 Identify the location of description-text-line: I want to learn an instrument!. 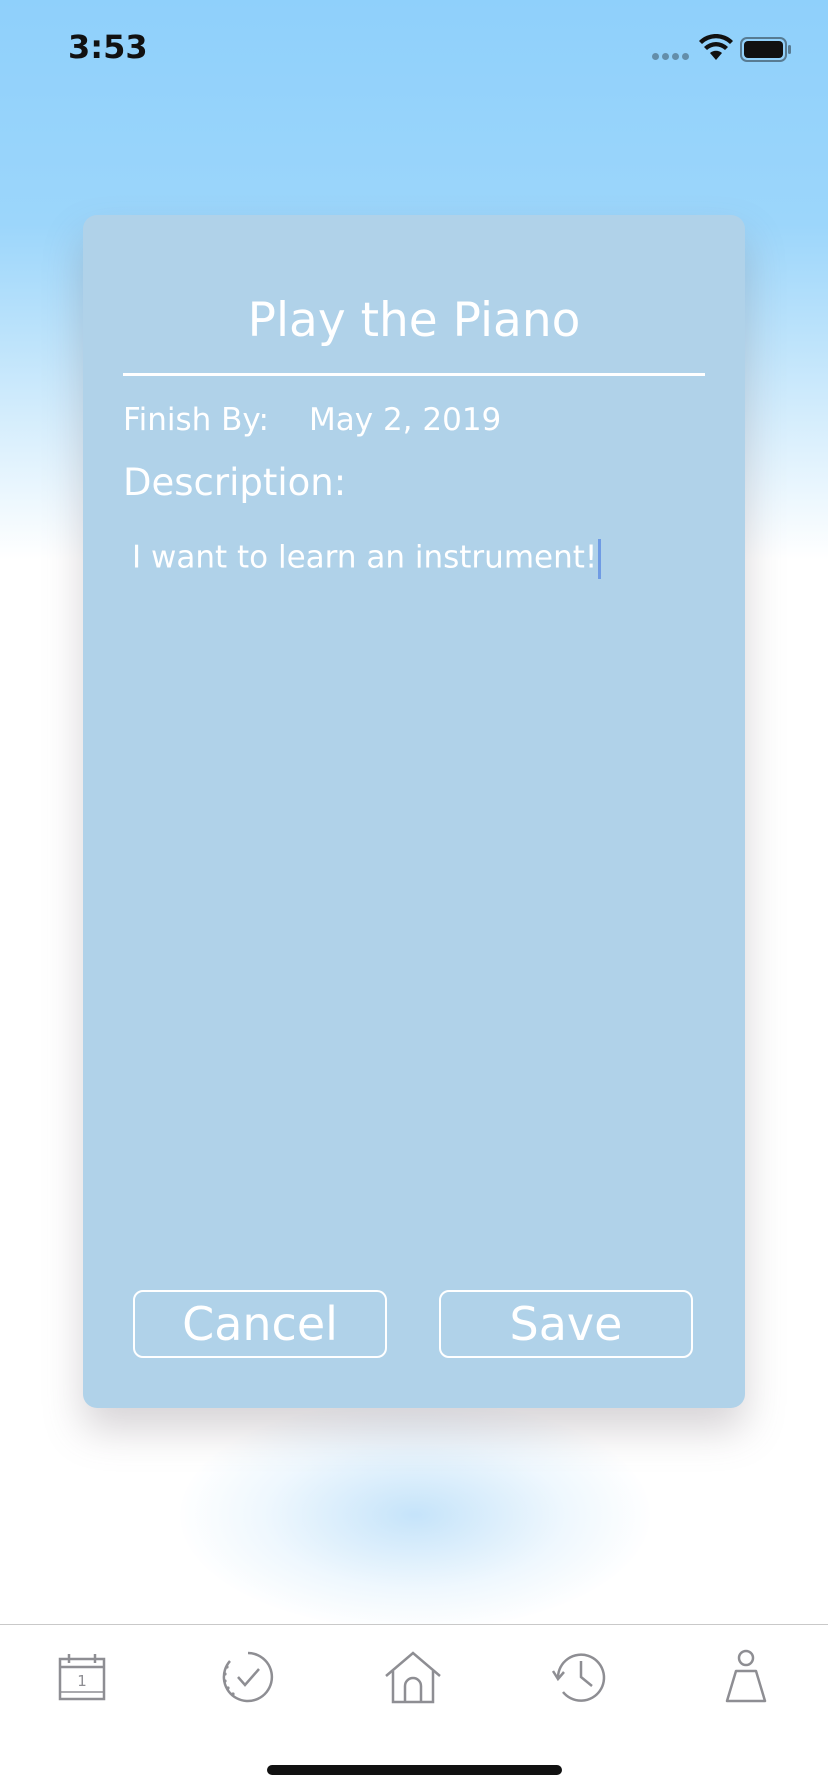
(367, 559).